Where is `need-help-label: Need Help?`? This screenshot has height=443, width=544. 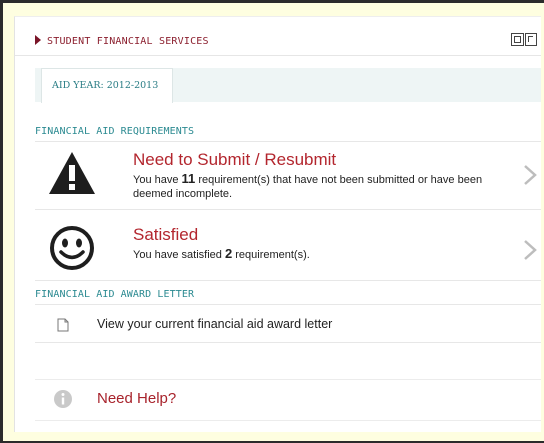
need-help-label: Need Help? is located at coordinates (137, 398).